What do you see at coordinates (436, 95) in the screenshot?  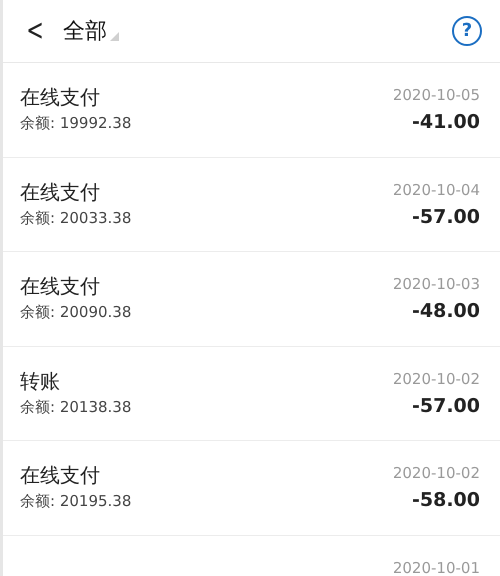 I see `transaction-date: 2020-10-05` at bounding box center [436, 95].